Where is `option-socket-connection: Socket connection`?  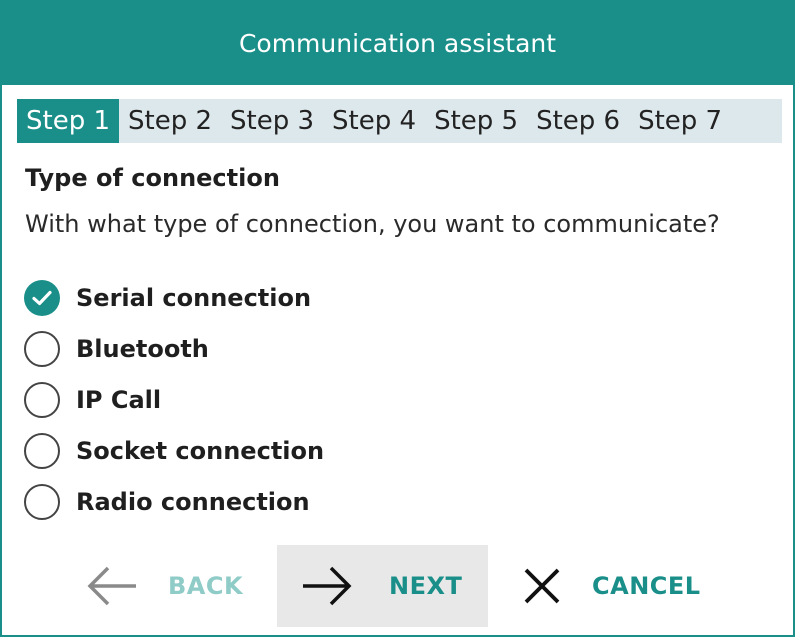 option-socket-connection: Socket connection is located at coordinates (174, 450).